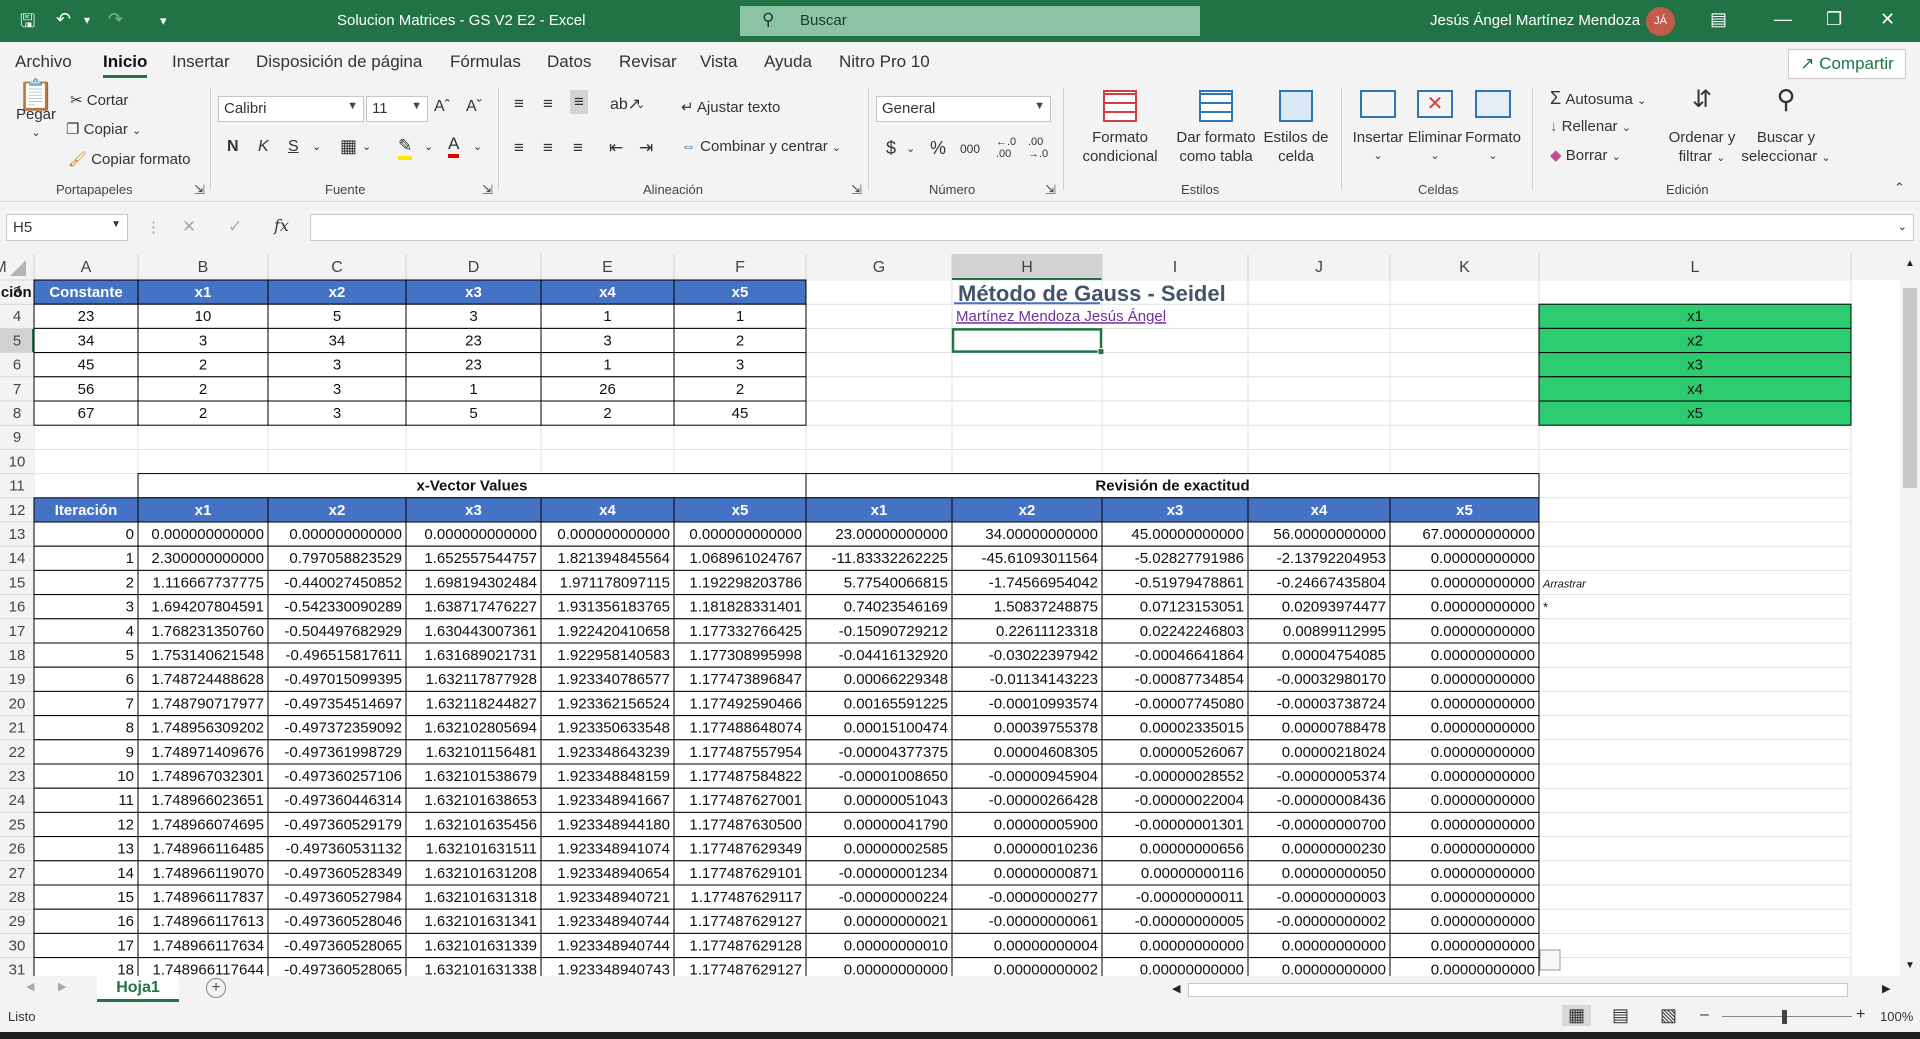  What do you see at coordinates (1695, 267) in the screenshot?
I see `column-header-l: L` at bounding box center [1695, 267].